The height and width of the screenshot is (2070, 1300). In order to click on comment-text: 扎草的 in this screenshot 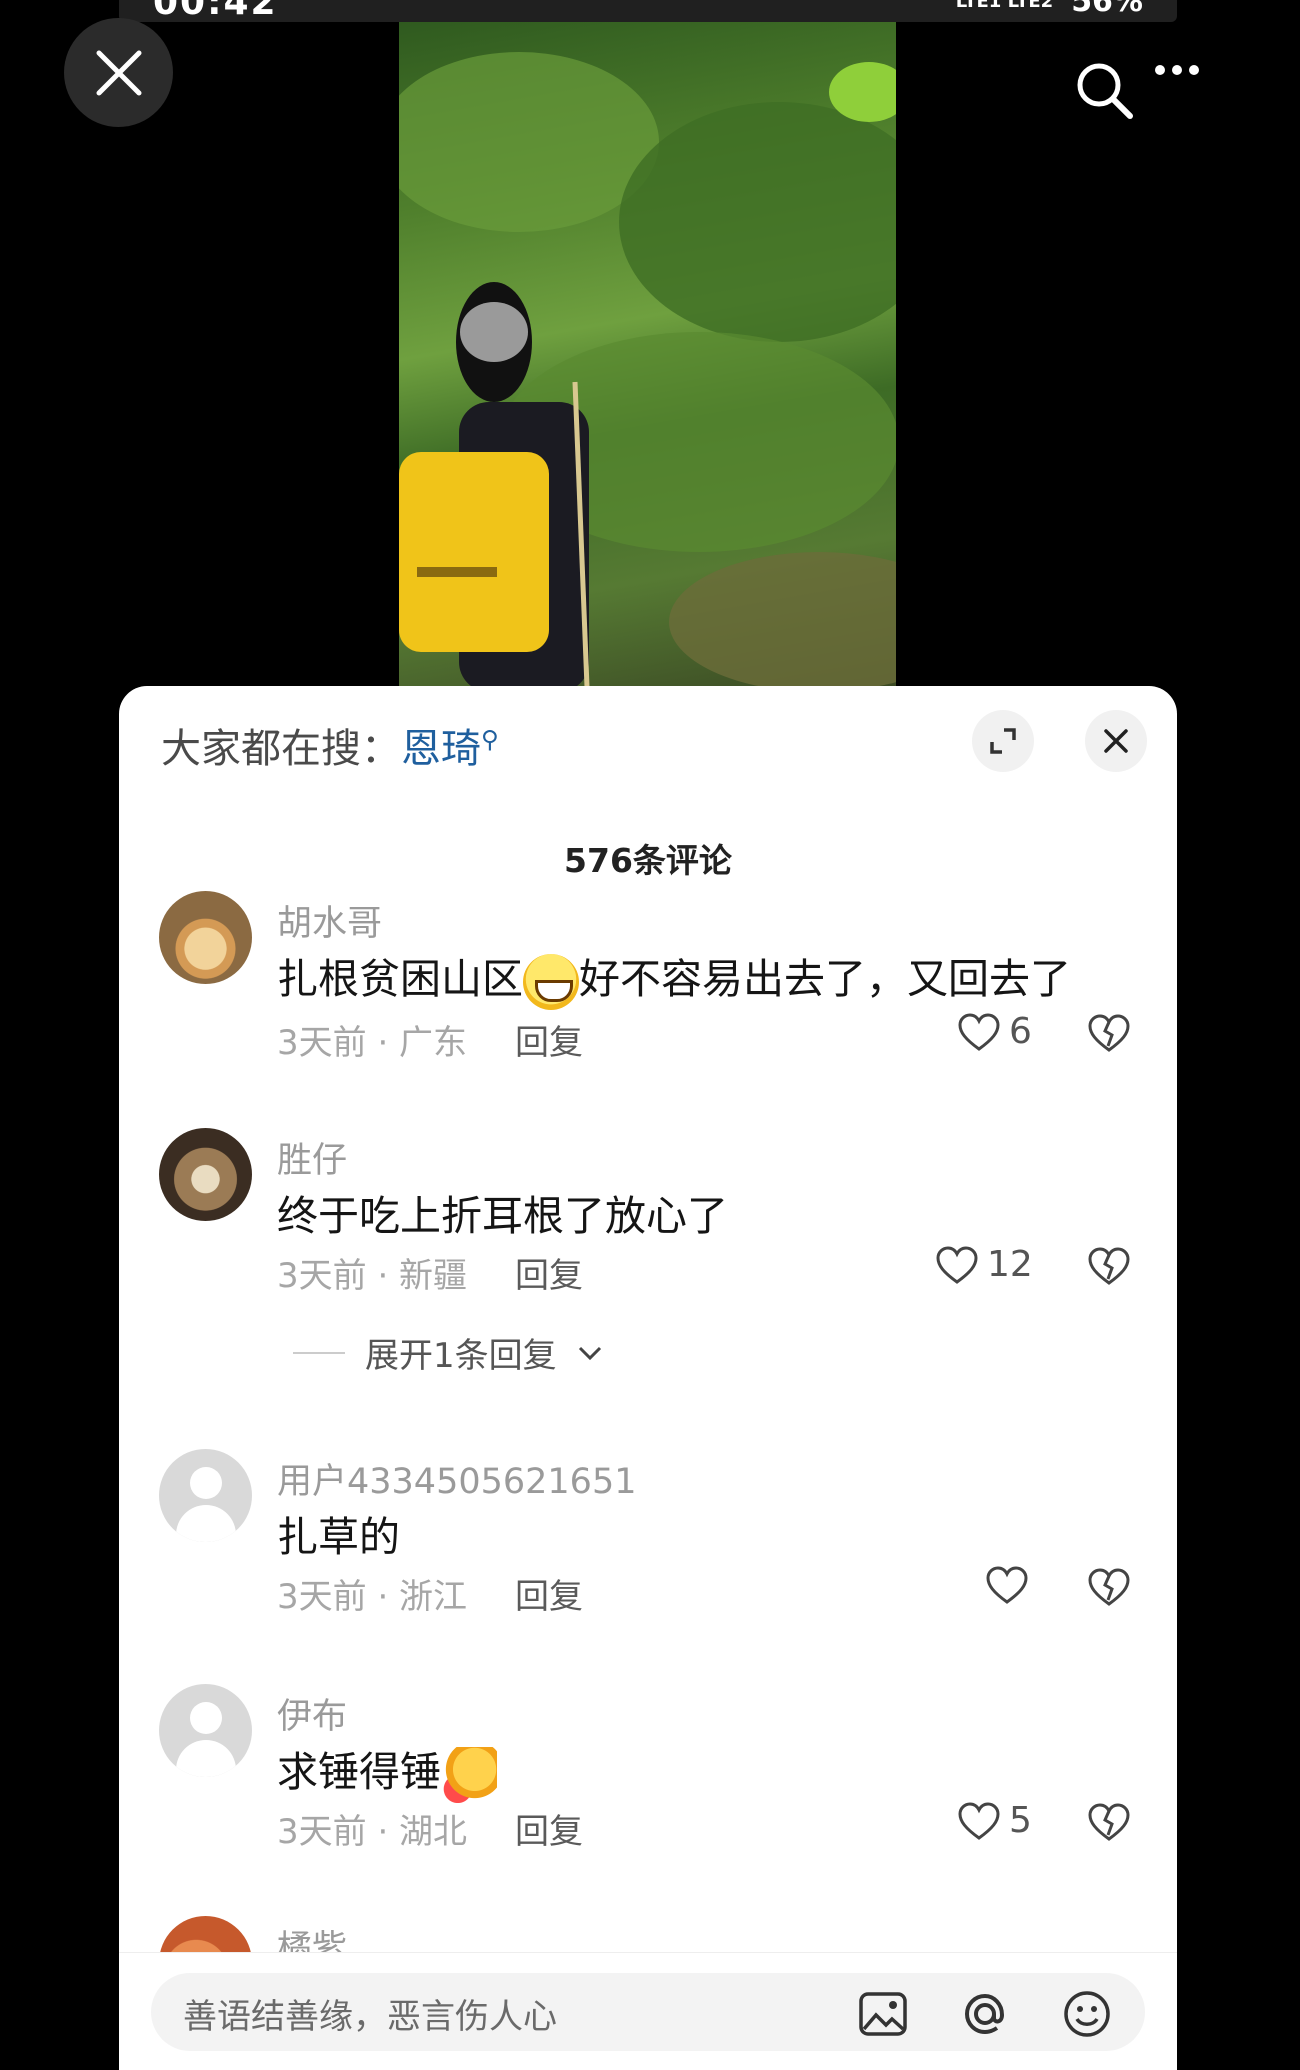, I will do `click(338, 1533)`.